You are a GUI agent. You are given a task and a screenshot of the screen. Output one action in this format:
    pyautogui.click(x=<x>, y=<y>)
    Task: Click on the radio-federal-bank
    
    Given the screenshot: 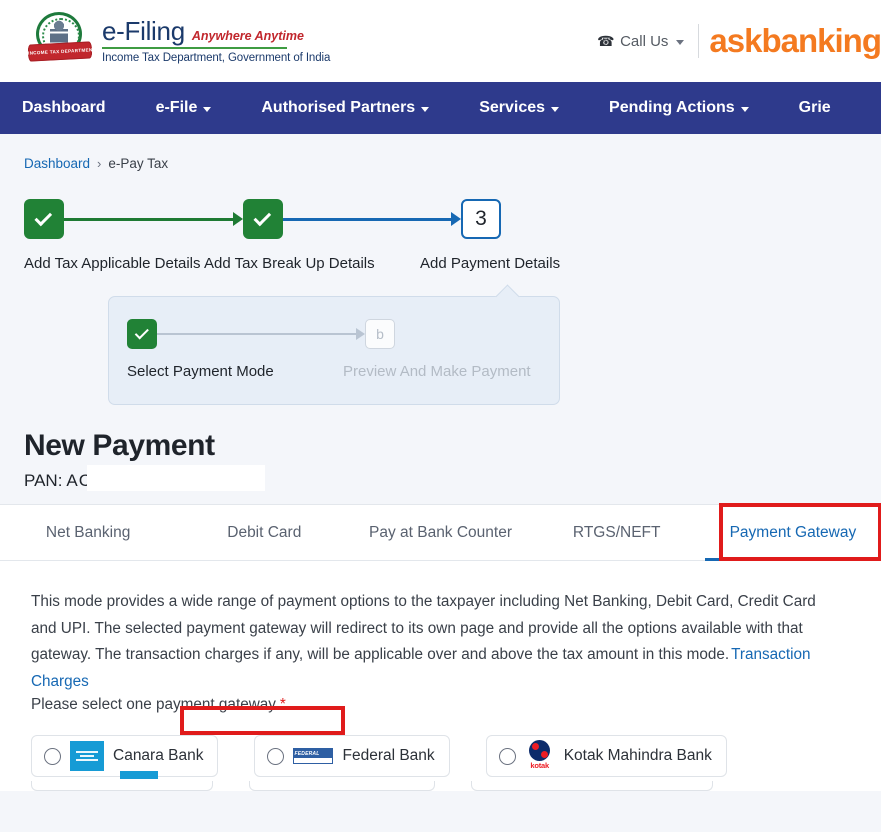 What is the action you would take?
    pyautogui.click(x=276, y=756)
    